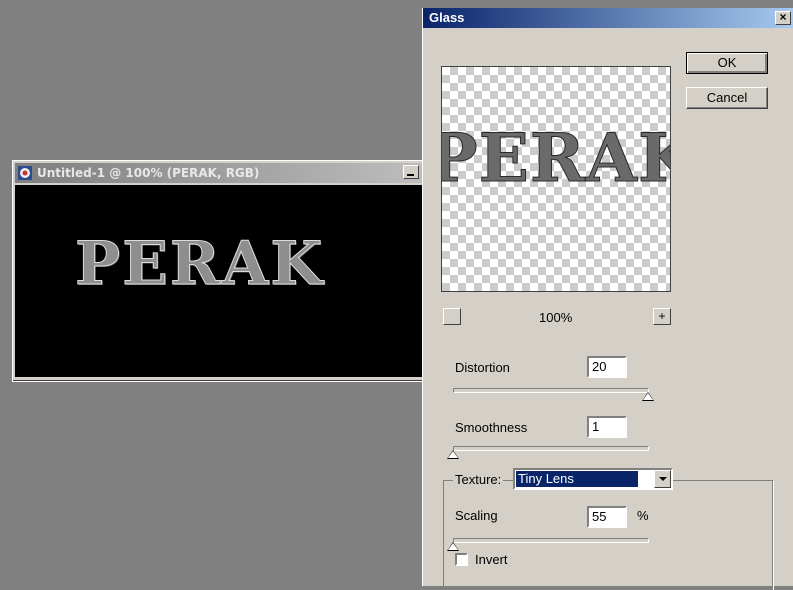 The image size is (793, 590). What do you see at coordinates (551, 390) in the screenshot?
I see `distortion-slider` at bounding box center [551, 390].